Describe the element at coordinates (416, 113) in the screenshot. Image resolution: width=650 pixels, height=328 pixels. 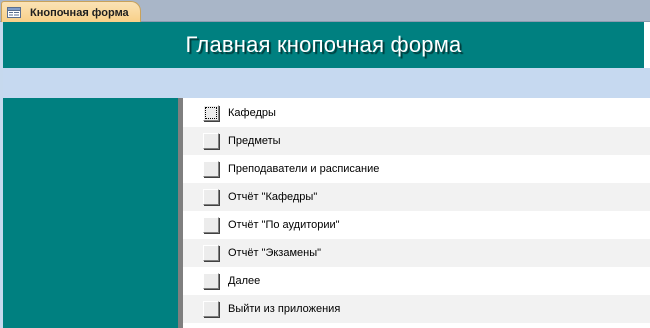
I see `switchboard-item: Кафедры` at that location.